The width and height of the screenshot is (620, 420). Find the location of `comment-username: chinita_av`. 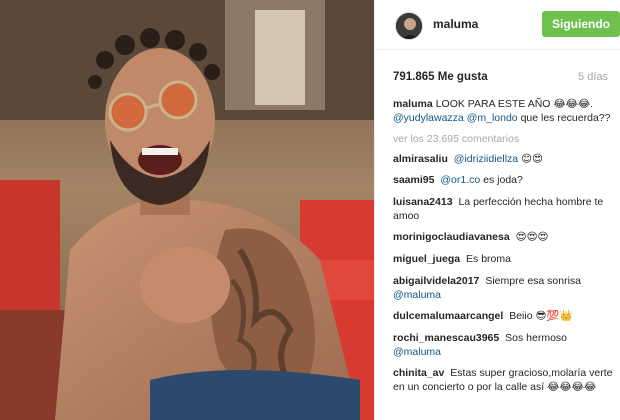

comment-username: chinita_av is located at coordinates (418, 373).